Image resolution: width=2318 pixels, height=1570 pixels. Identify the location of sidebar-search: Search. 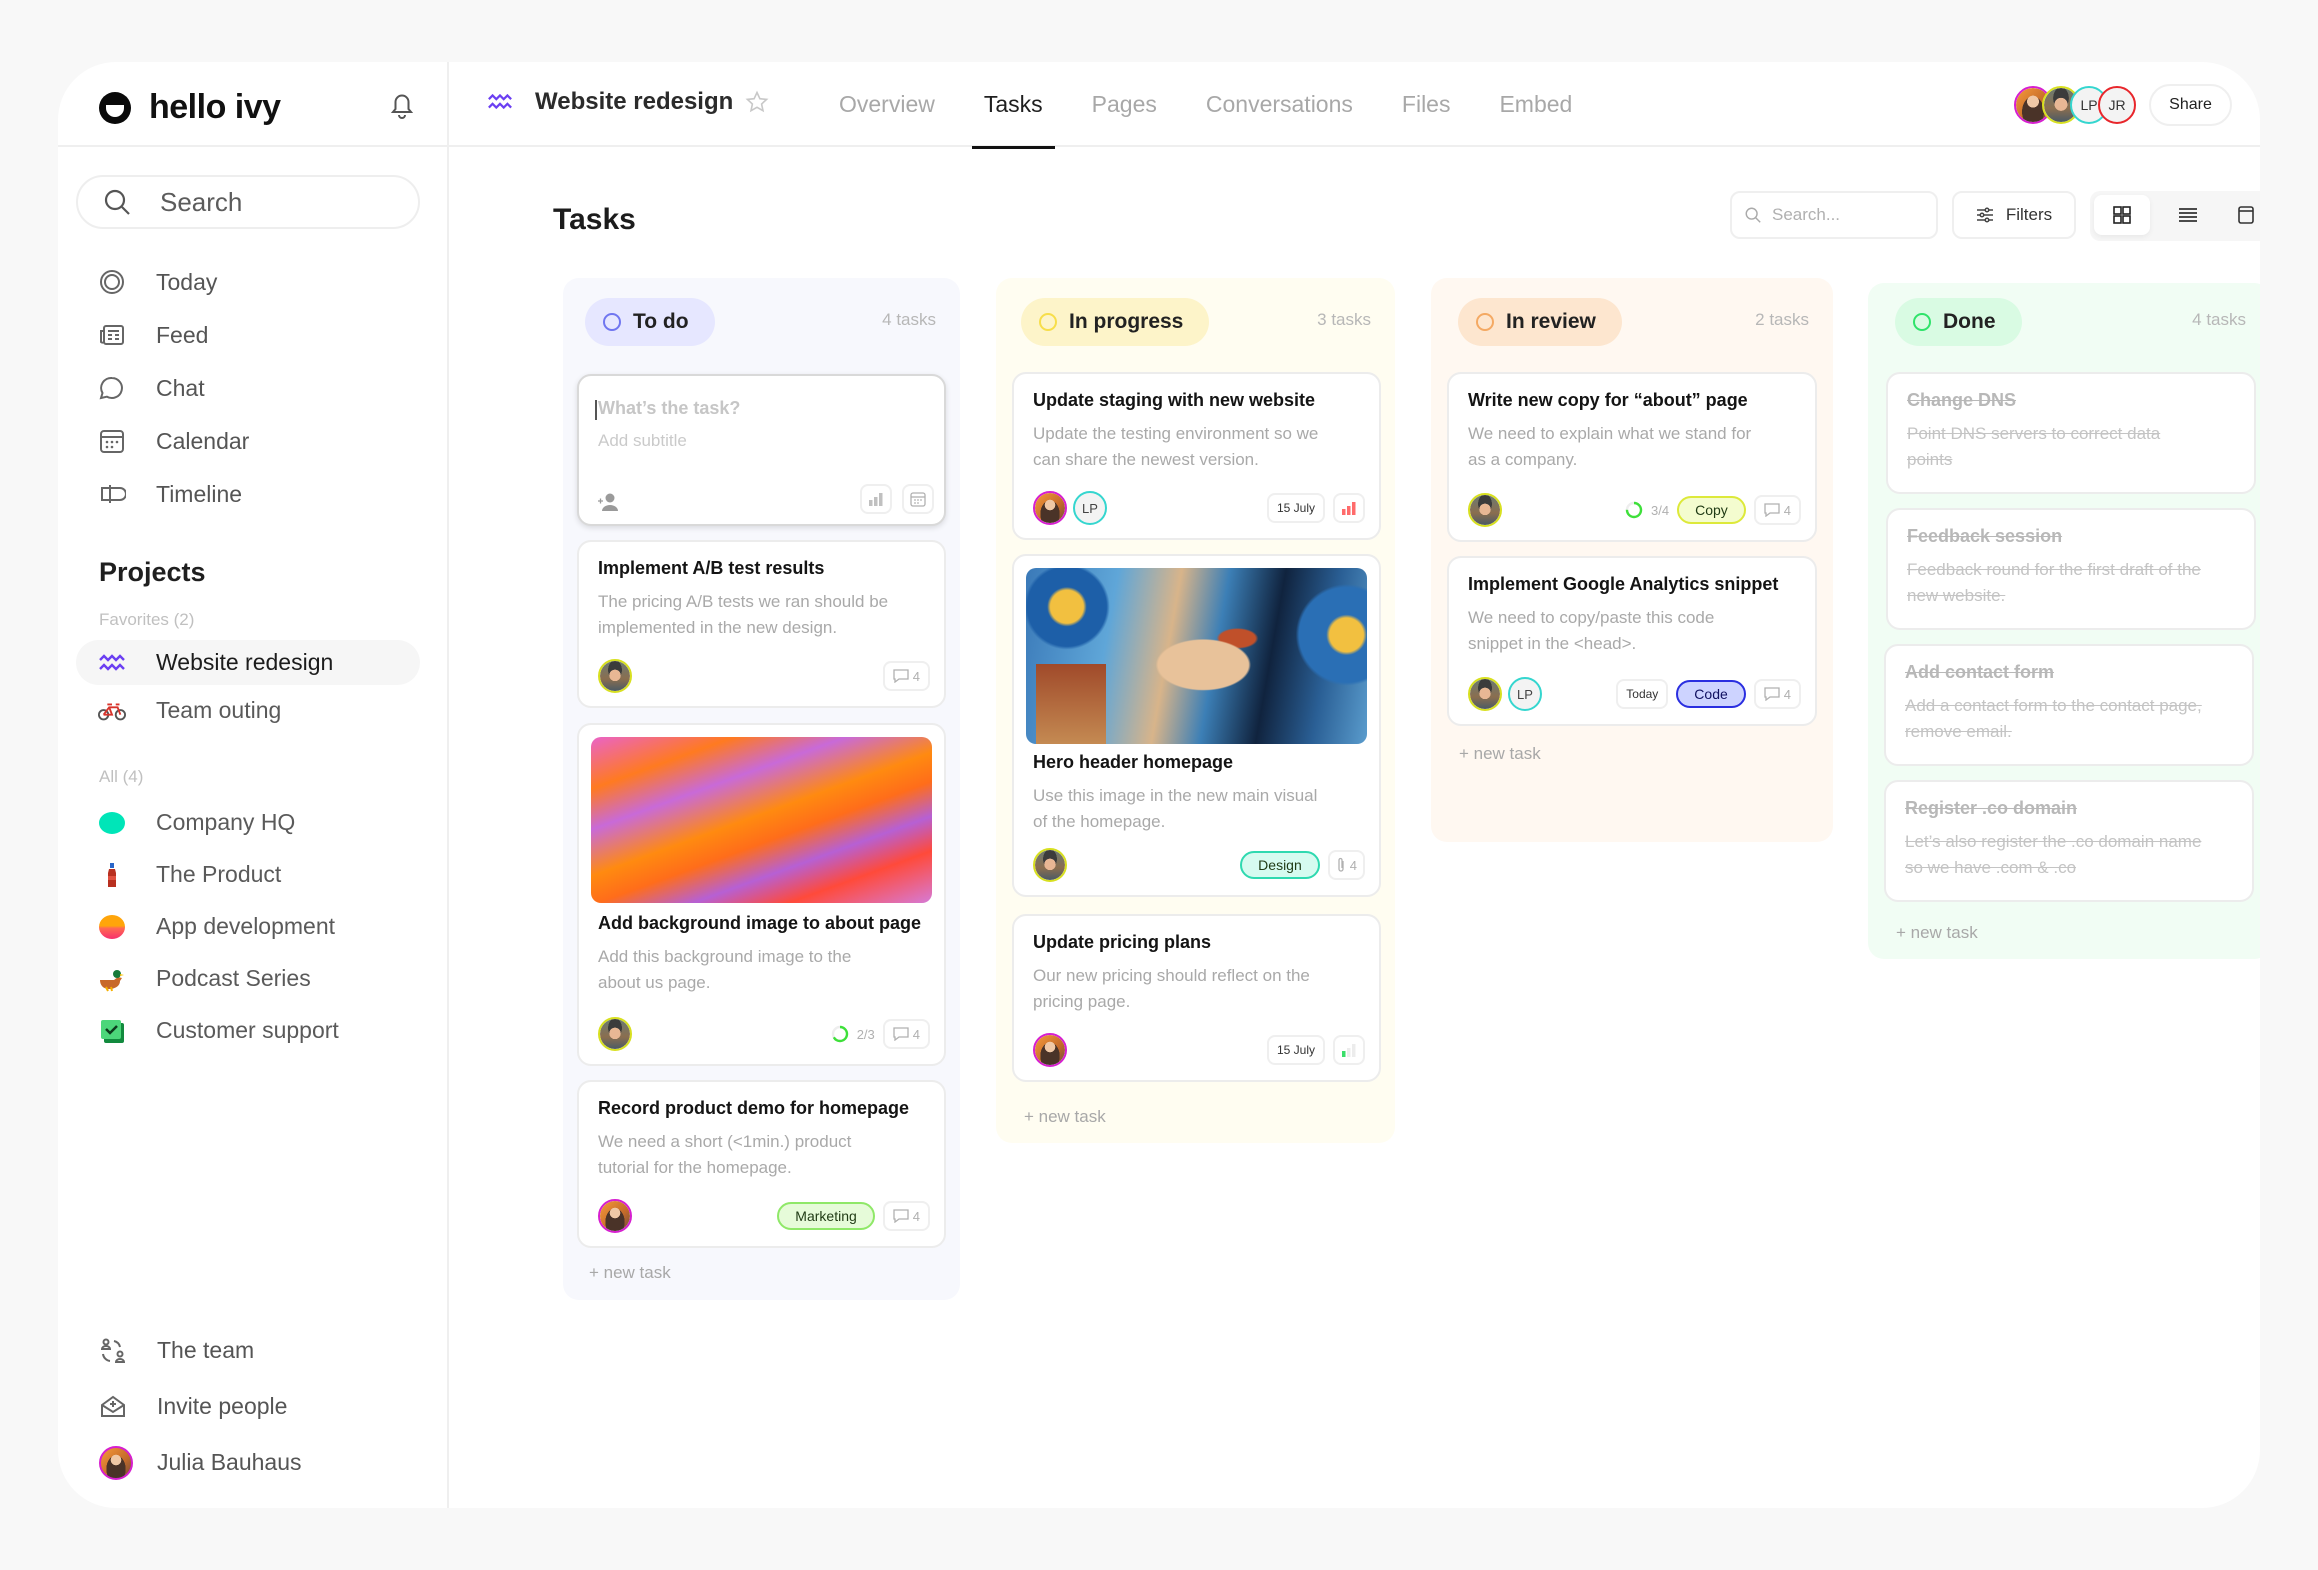
(248, 202).